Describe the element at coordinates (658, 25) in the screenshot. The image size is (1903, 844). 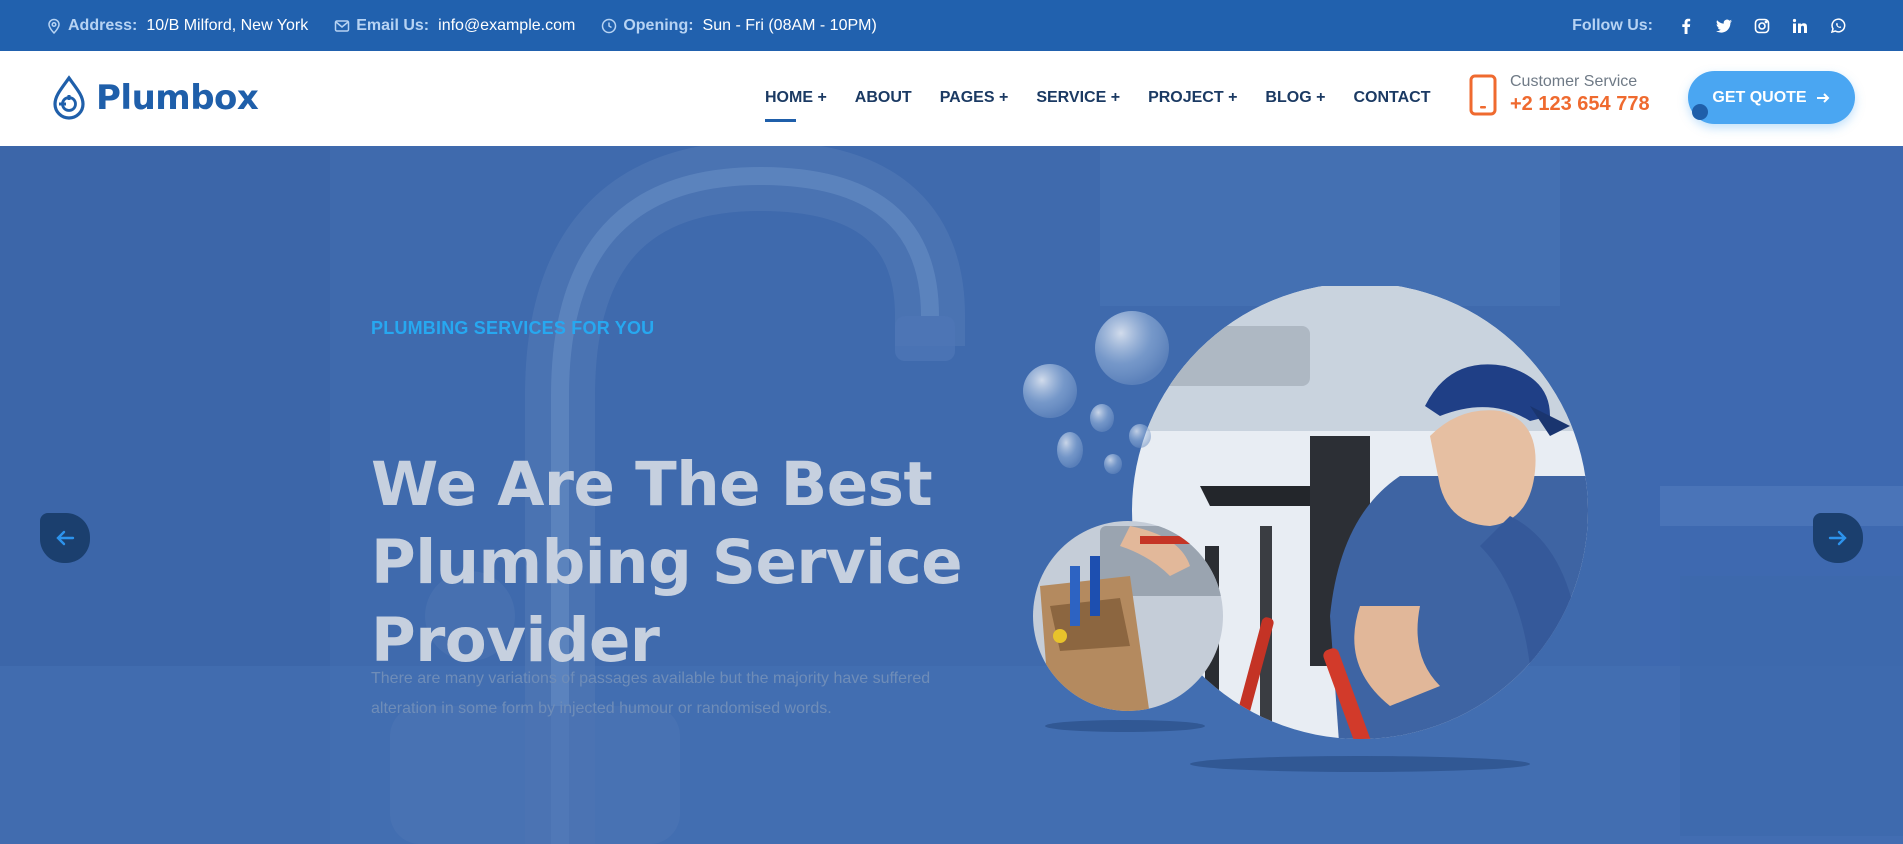
I see `opening-label: Opening:` at that location.